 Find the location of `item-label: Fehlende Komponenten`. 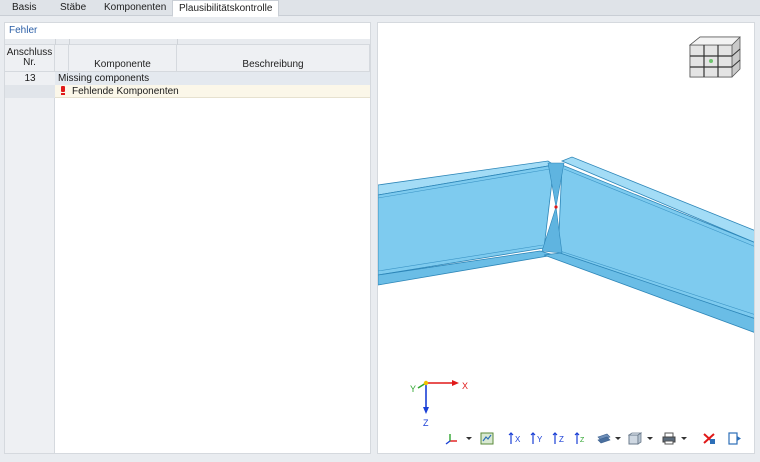

item-label: Fehlende Komponenten is located at coordinates (125, 91).